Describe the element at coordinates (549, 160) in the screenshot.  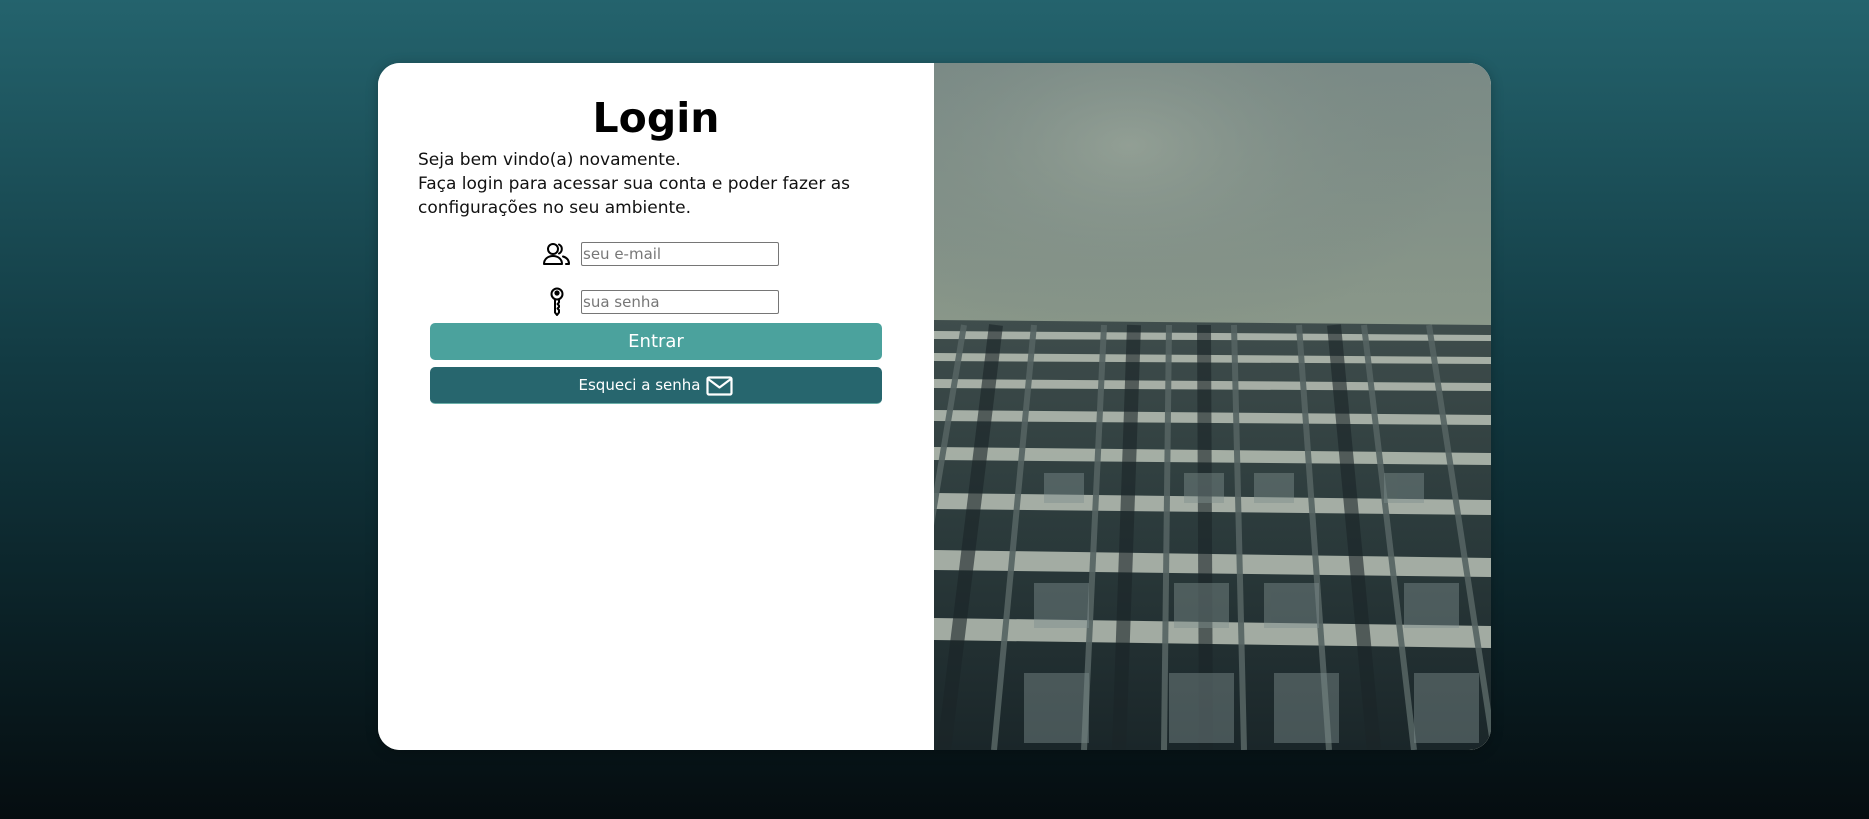
I see `welcome-text: Seja bem vindo(a) novamente.` at that location.